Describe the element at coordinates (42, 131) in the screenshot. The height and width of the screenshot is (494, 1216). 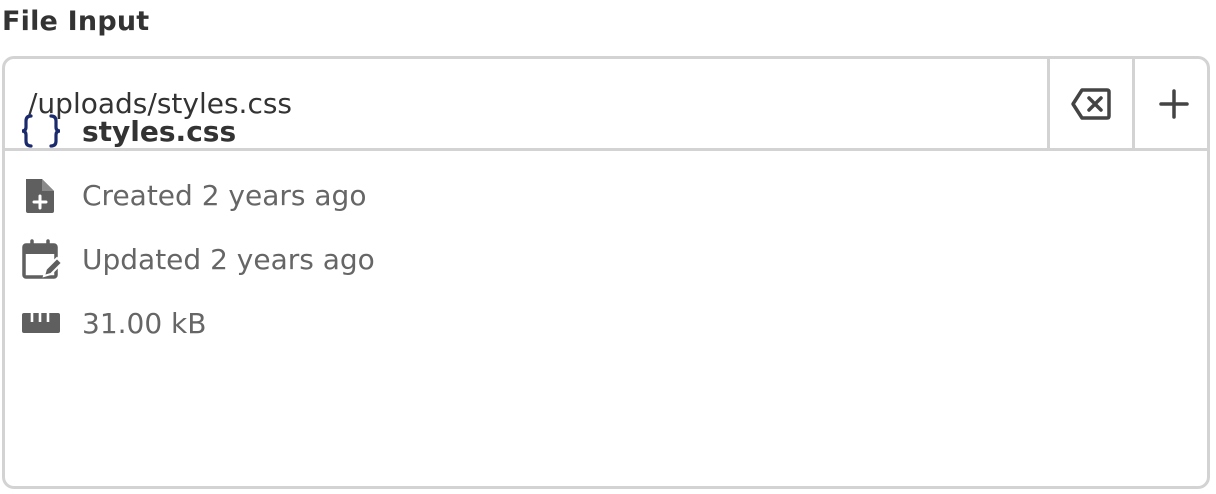
I see `curly-braces-icon` at that location.